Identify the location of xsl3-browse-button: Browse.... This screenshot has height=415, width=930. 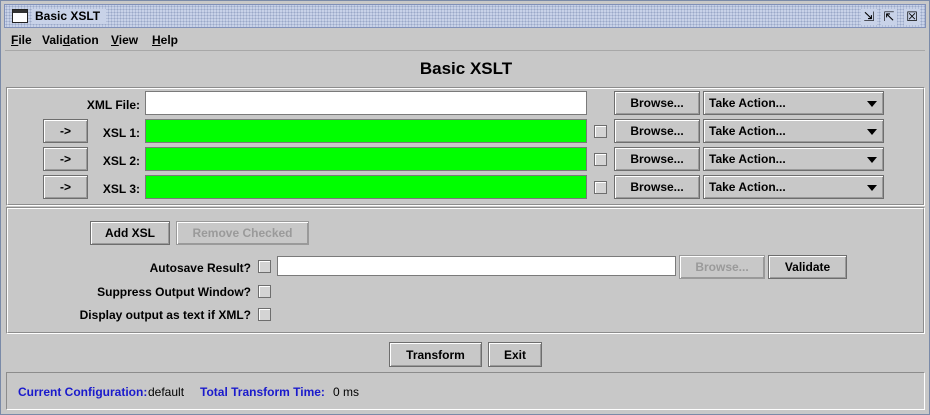
(657, 187).